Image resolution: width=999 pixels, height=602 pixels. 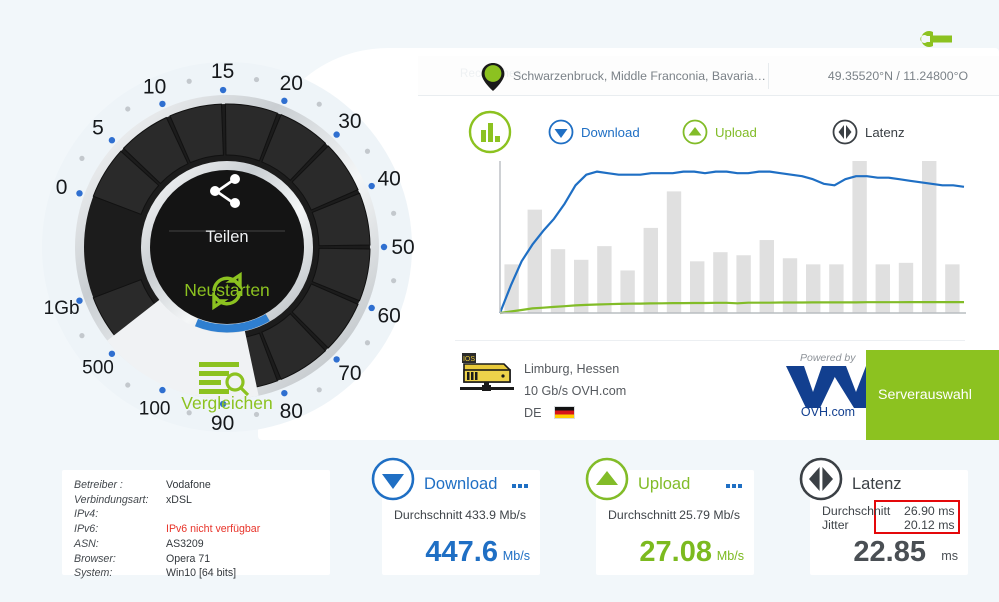 What do you see at coordinates (828, 390) in the screenshot?
I see `ovh-logo: OVH.com` at bounding box center [828, 390].